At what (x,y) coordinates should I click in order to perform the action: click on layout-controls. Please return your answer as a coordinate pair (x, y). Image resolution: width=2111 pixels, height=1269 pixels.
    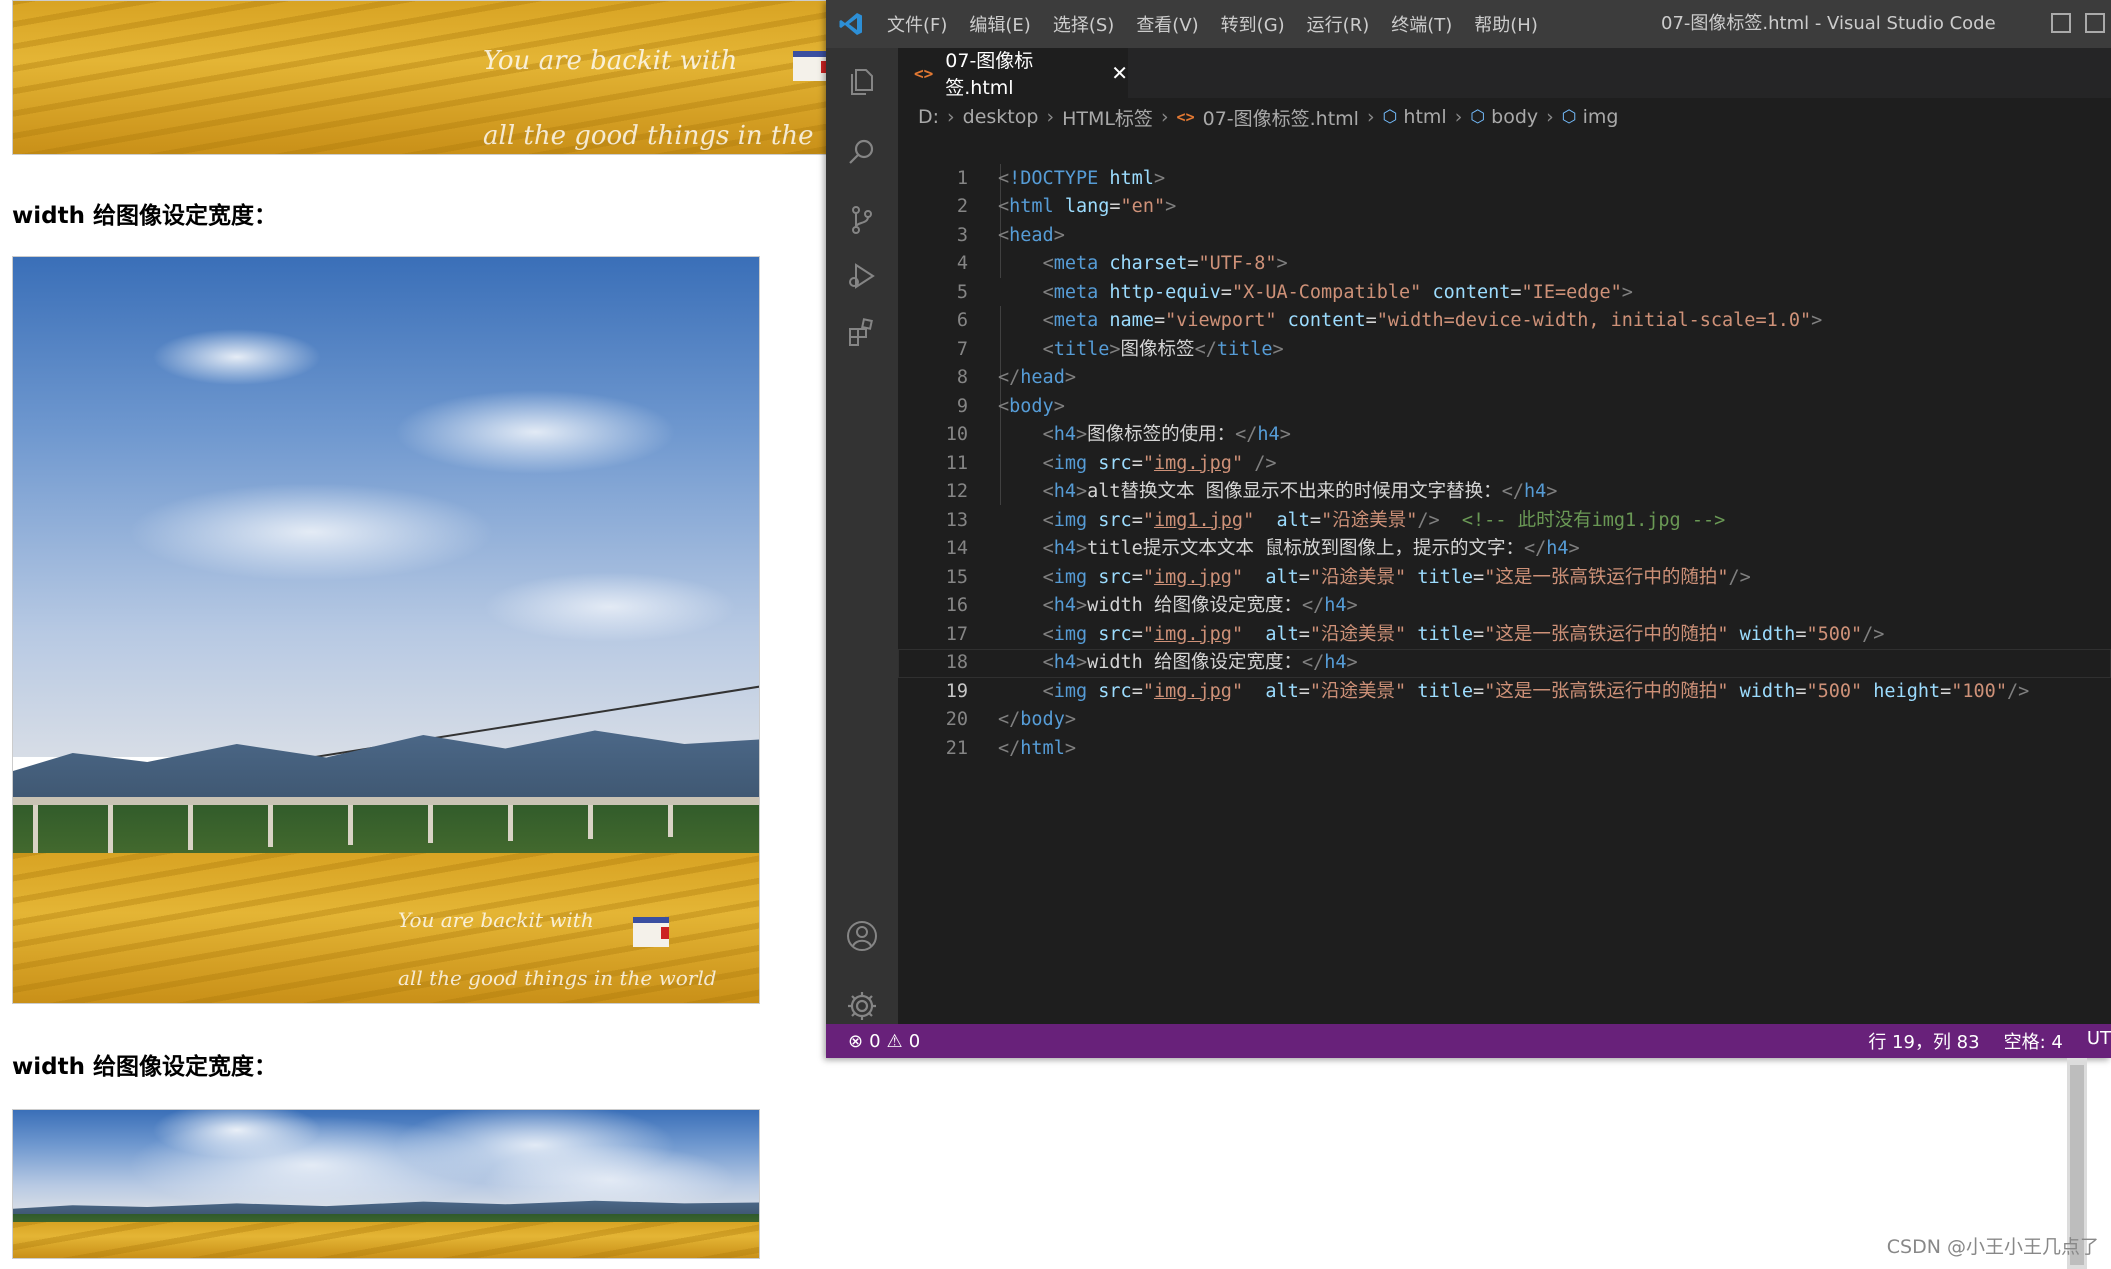
    Looking at the image, I should click on (2078, 23).